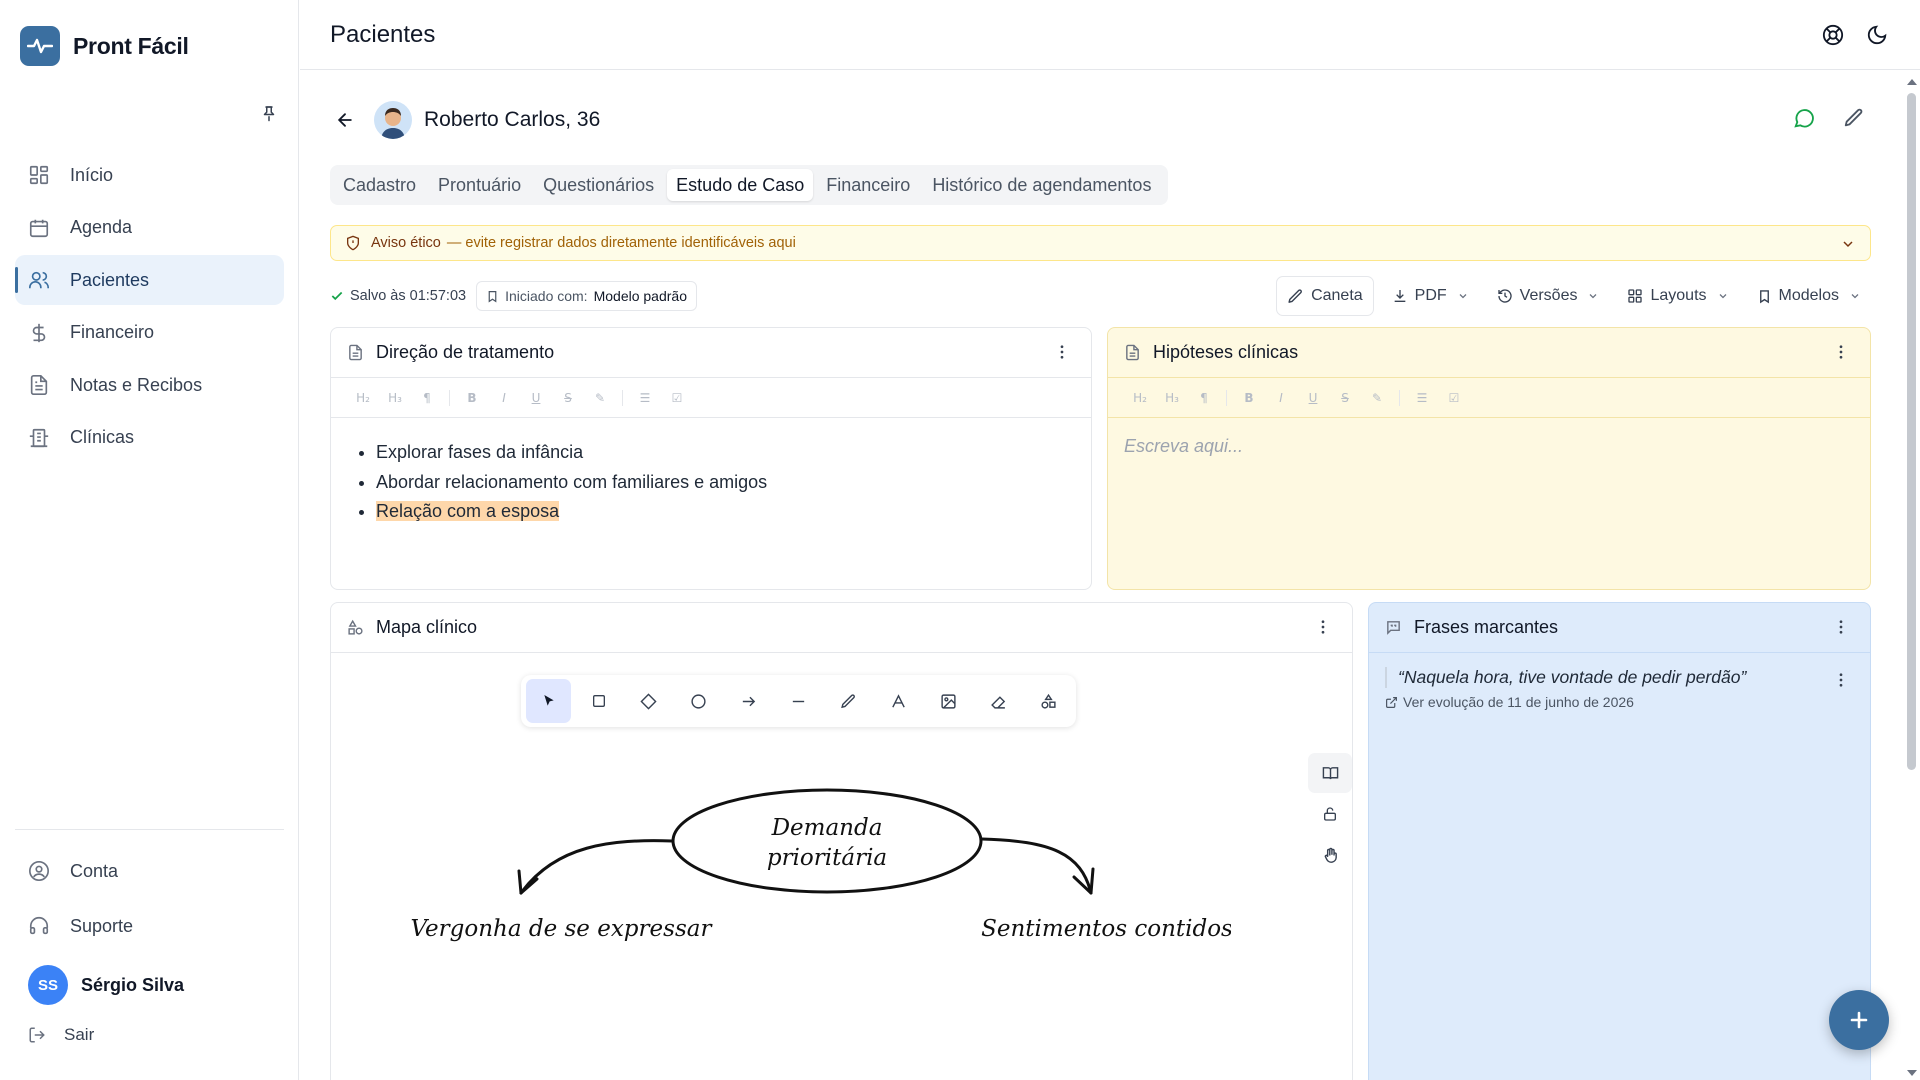 The height and width of the screenshot is (1080, 1920). What do you see at coordinates (528, 882) in the screenshot?
I see `left-arrowhead` at bounding box center [528, 882].